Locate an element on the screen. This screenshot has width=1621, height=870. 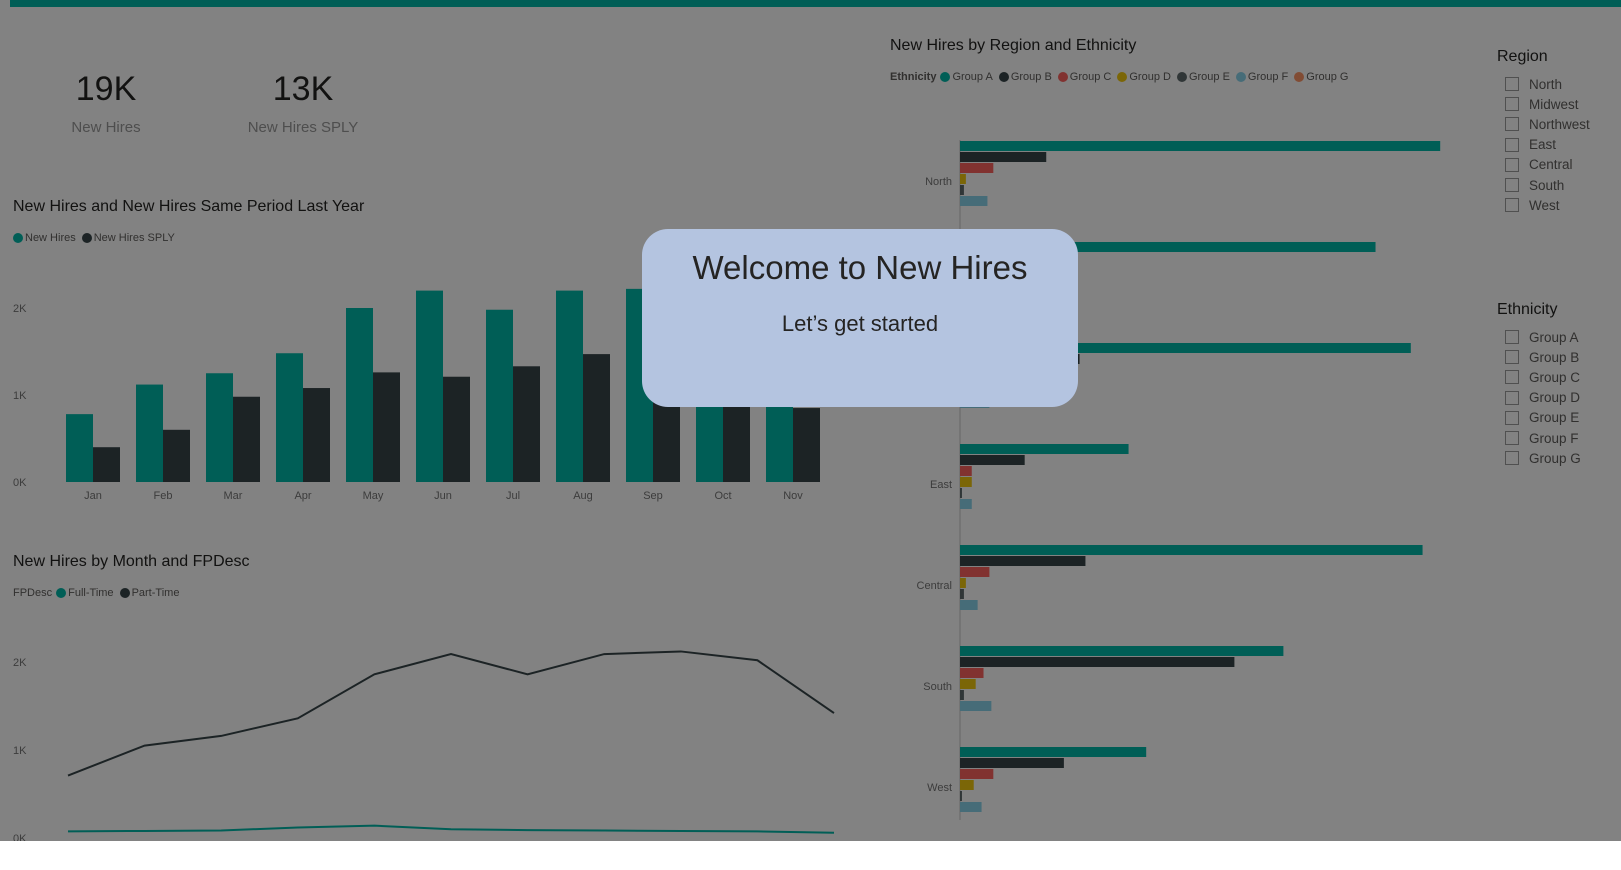
dialog-subtitle: Let’s get started is located at coordinates (860, 323).